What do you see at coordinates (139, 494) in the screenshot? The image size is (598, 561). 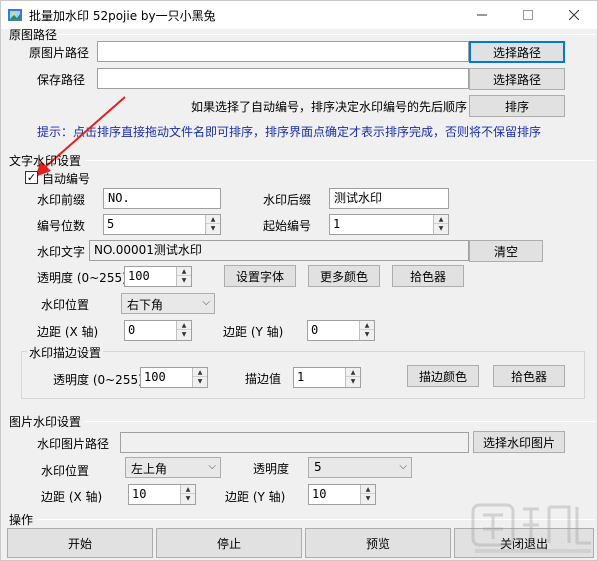 I see `image-margin-x-value: 10` at bounding box center [139, 494].